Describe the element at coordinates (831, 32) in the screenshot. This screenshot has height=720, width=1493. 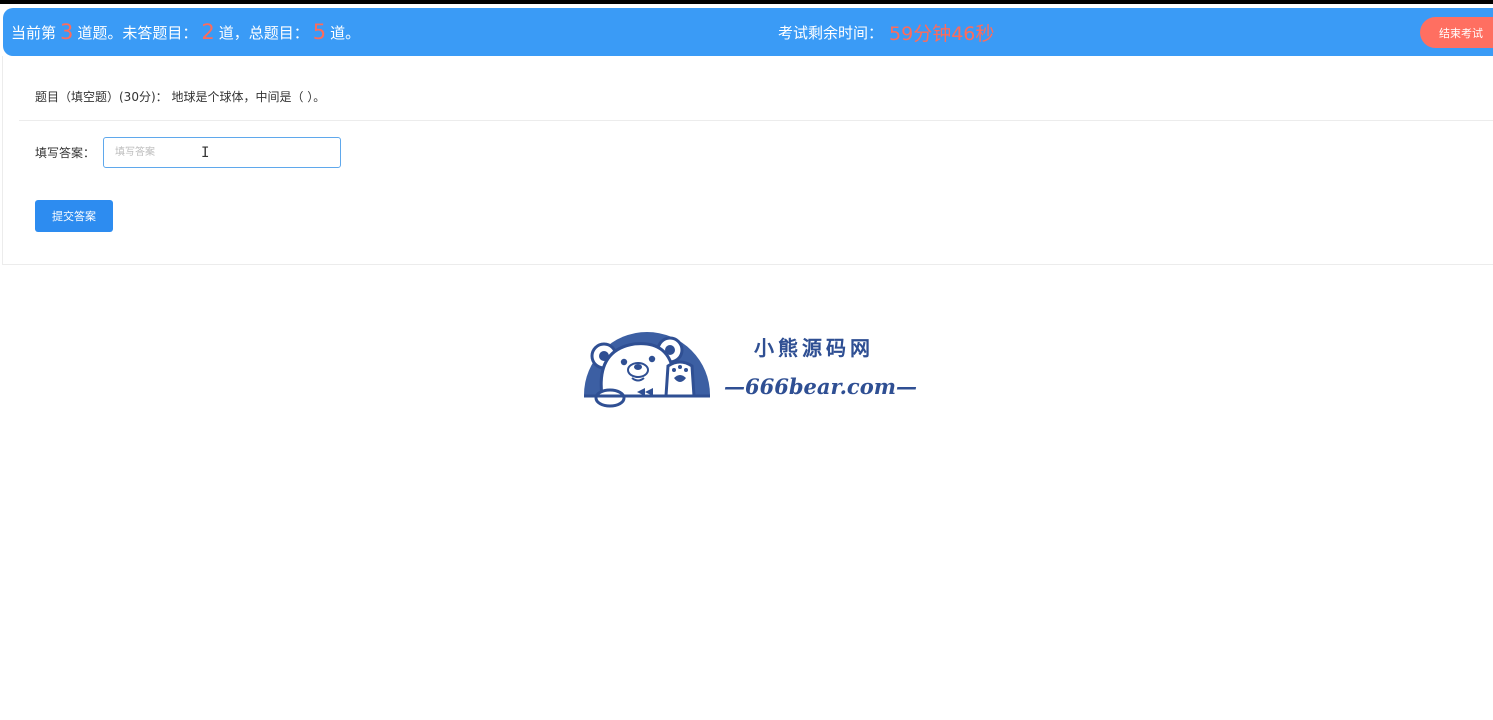
I see `timer-label: 考试剩余时间：` at that location.